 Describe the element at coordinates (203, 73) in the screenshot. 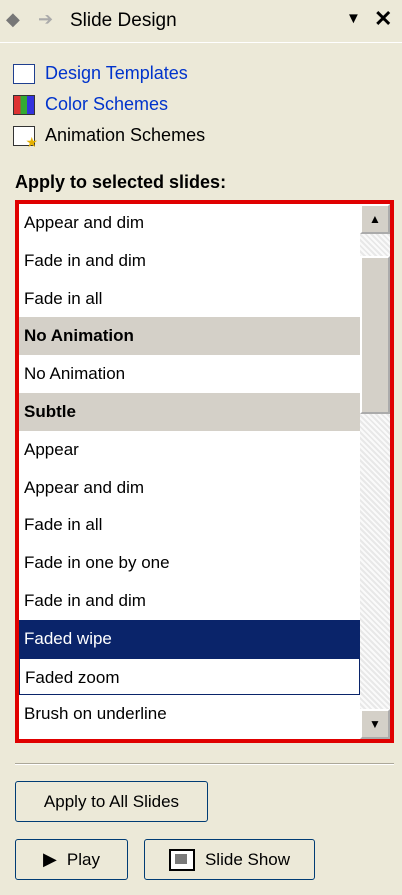

I see `design-templates-link: Design Templates` at that location.